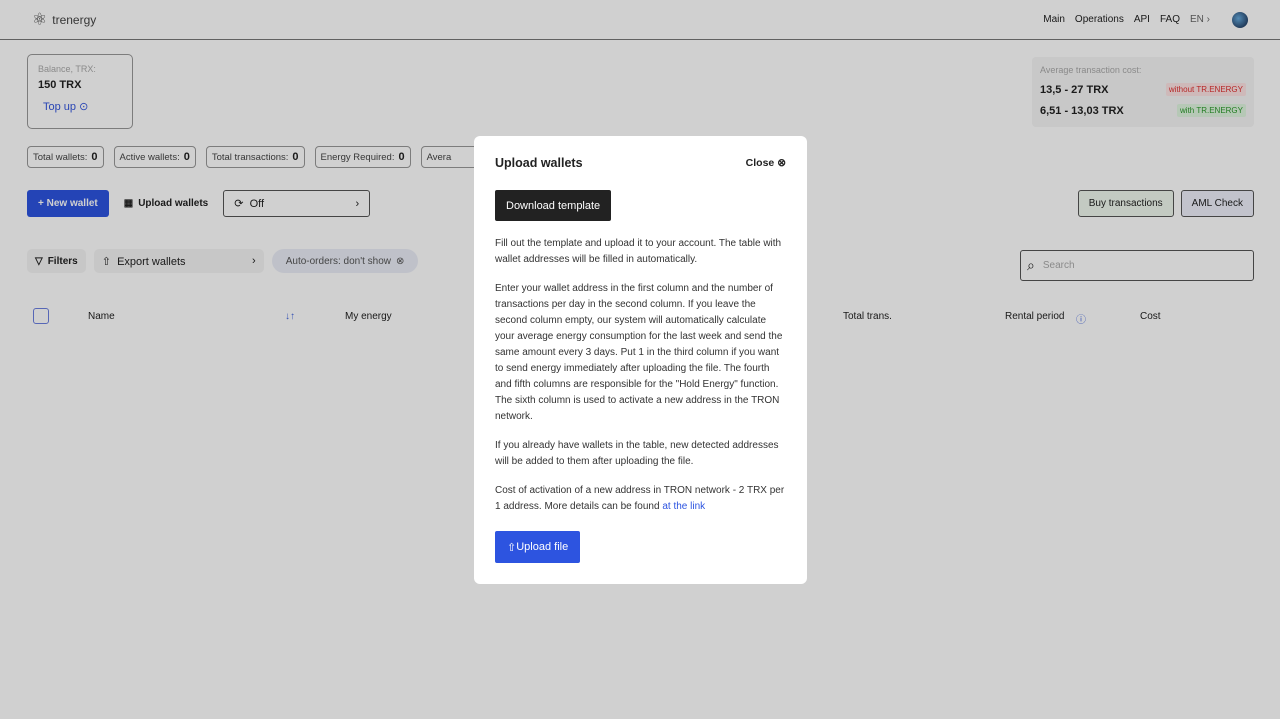 This screenshot has width=1280, height=719. What do you see at coordinates (538, 547) in the screenshot?
I see `upload-file-button: ⇧ Upload file` at bounding box center [538, 547].